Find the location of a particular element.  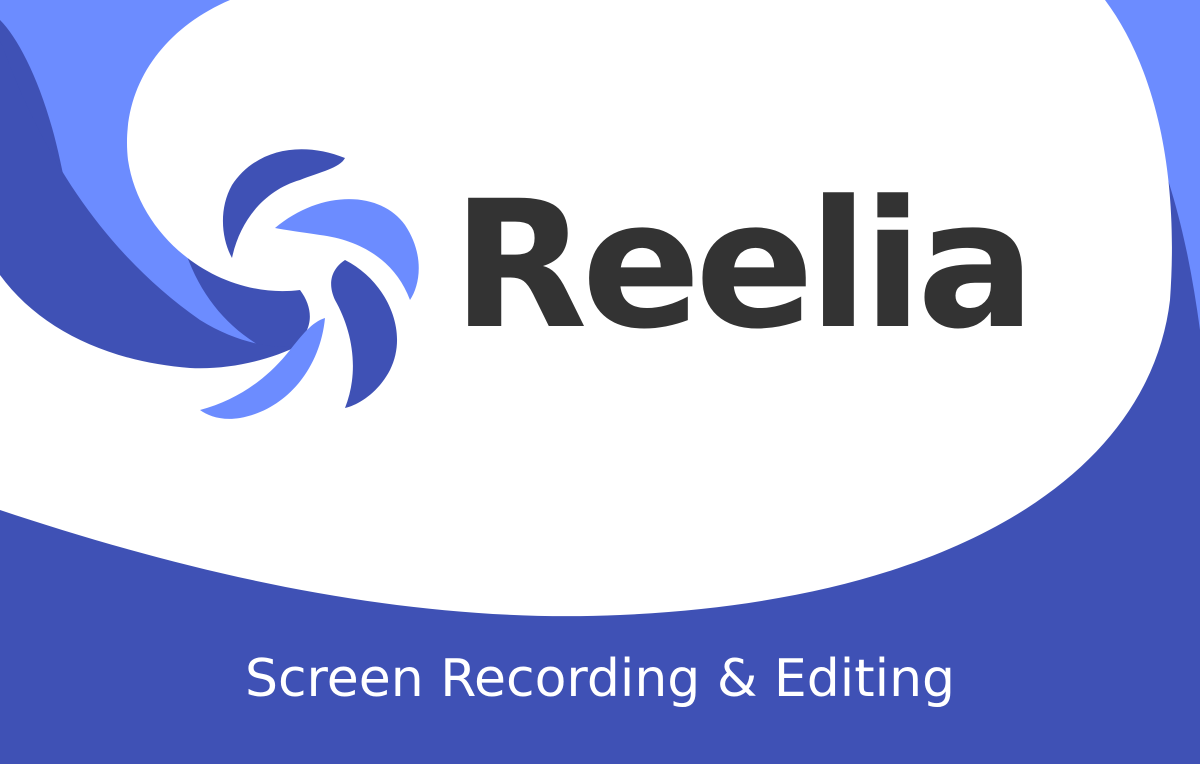

brand-wordmark: Reelia is located at coordinates (744, 265).